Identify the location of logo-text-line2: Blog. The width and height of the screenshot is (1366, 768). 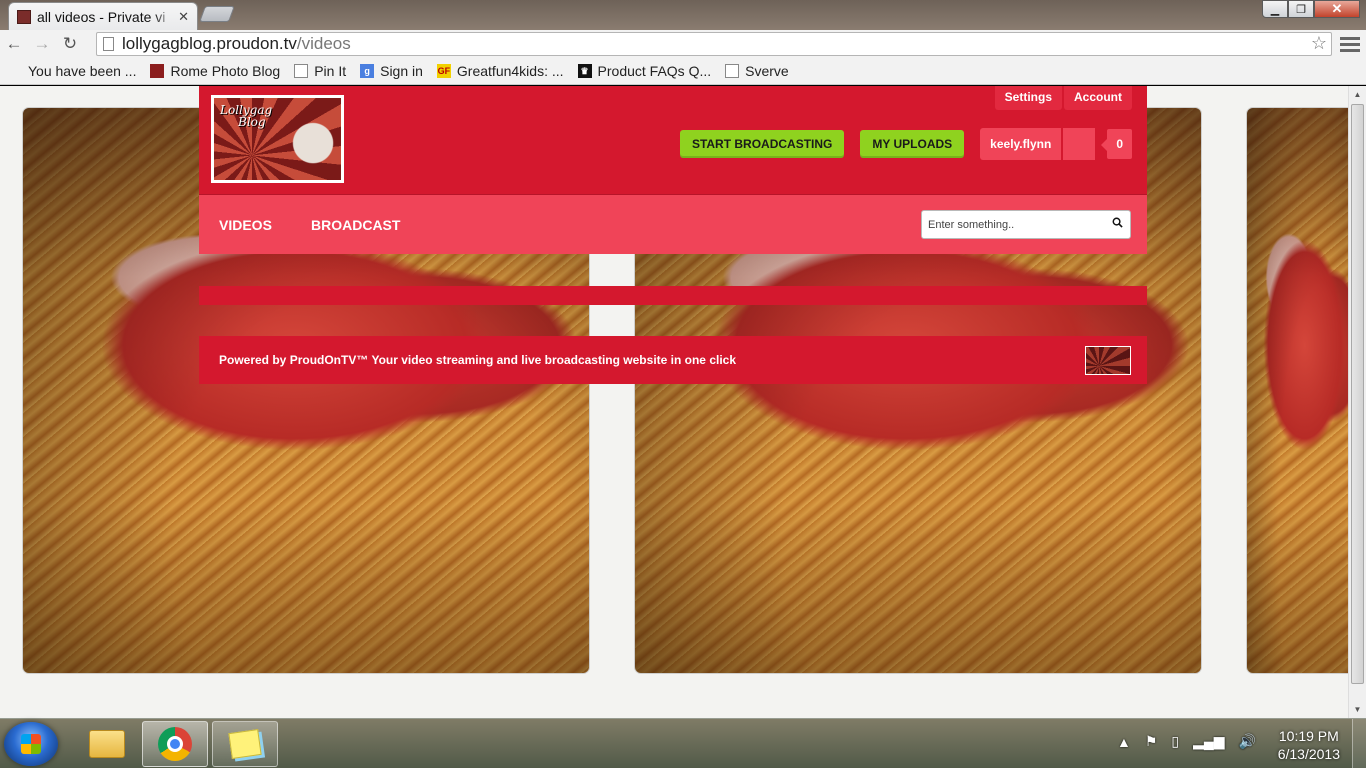
(252, 122).